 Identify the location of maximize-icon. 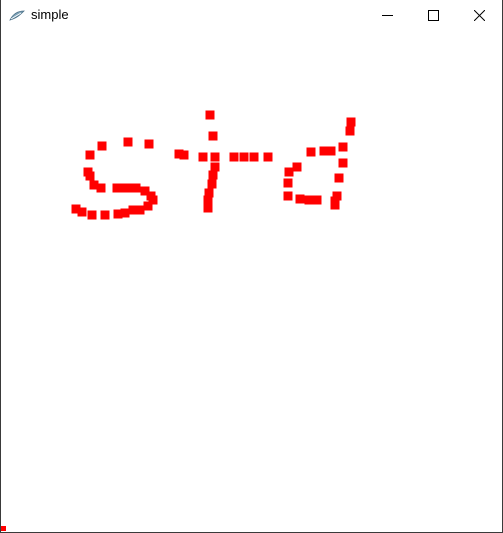
(433, 15).